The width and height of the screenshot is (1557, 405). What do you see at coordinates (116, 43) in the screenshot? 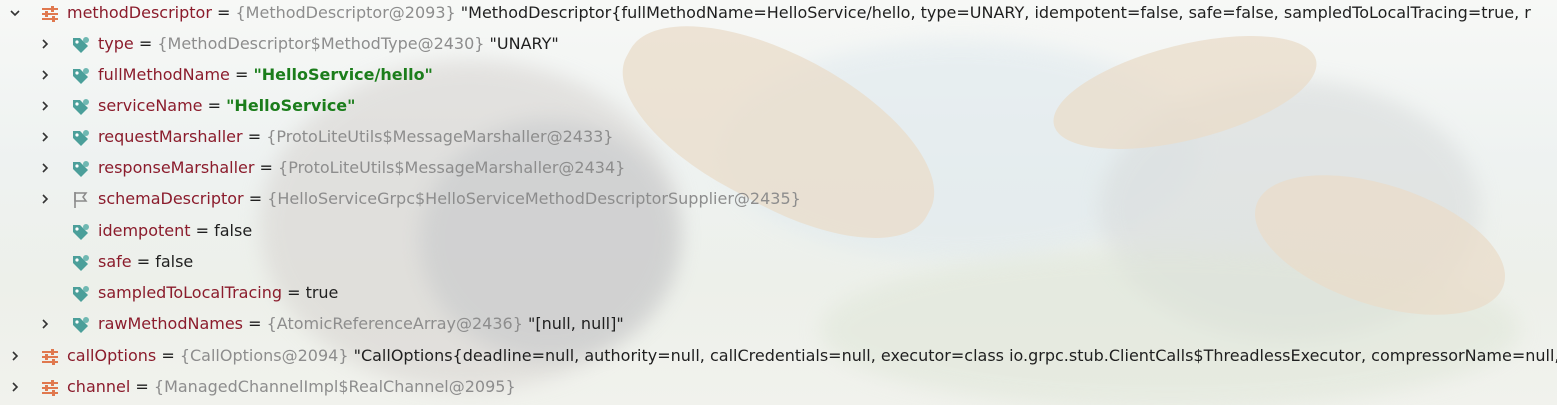
I see `field-name: type` at bounding box center [116, 43].